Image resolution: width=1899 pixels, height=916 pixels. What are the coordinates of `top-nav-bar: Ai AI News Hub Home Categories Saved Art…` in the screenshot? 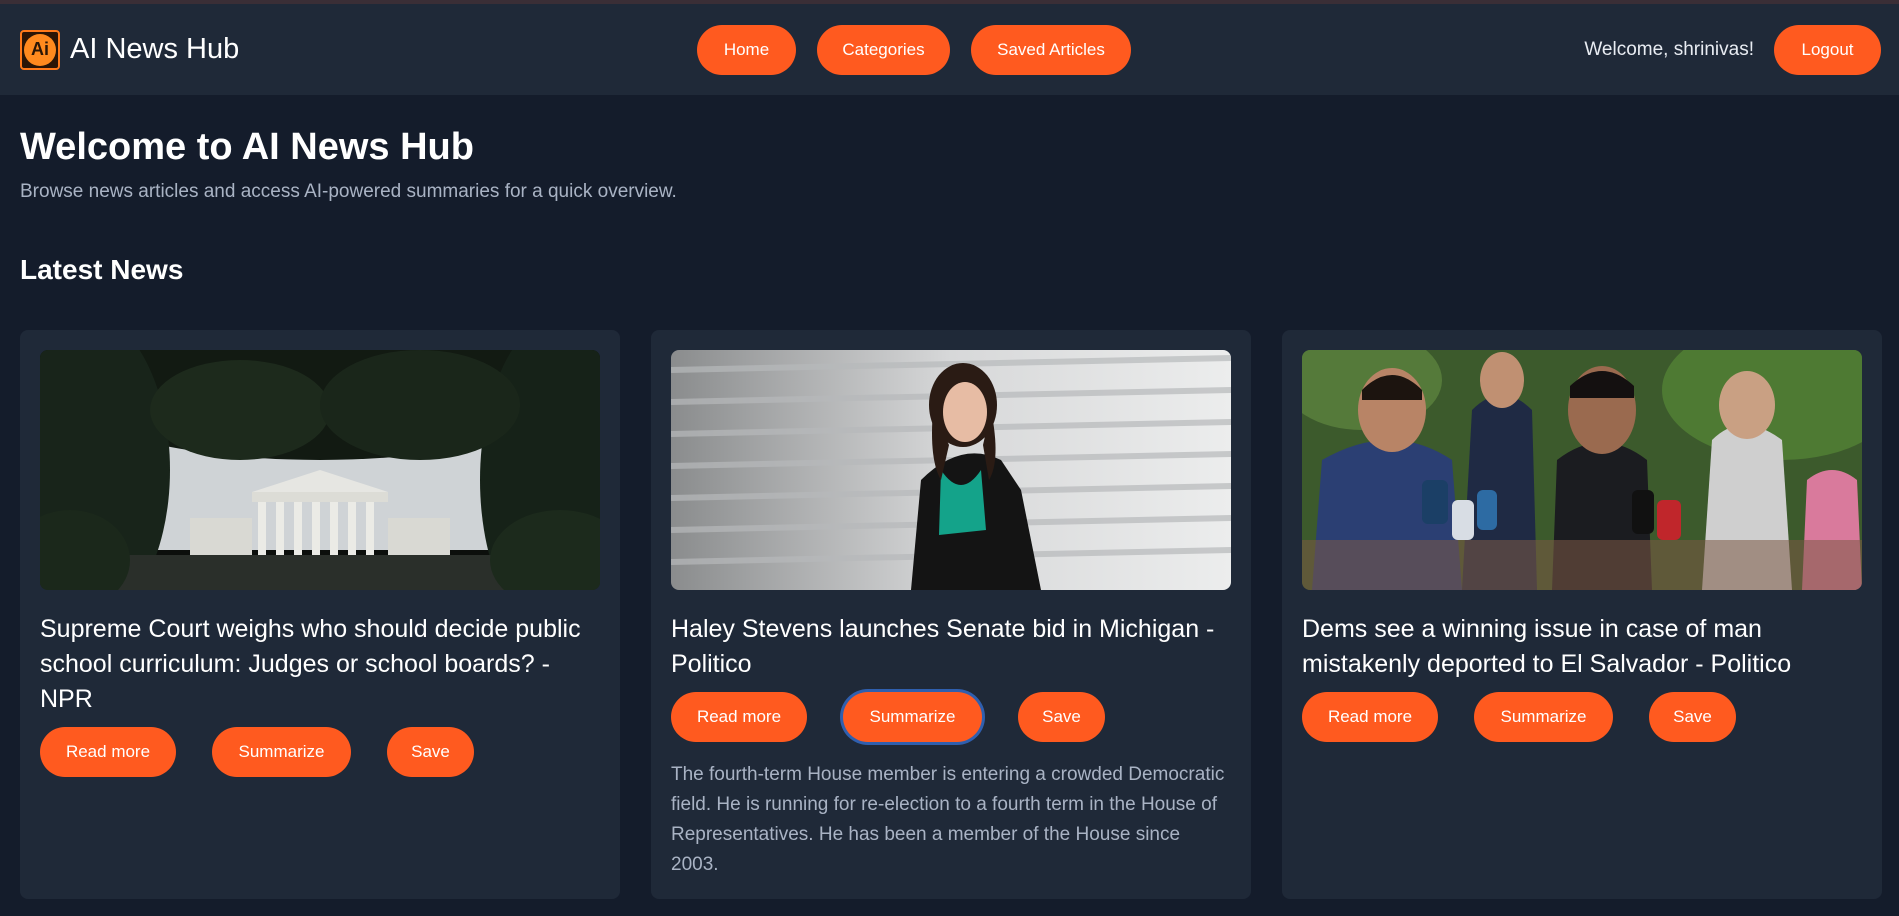 It's located at (949, 49).